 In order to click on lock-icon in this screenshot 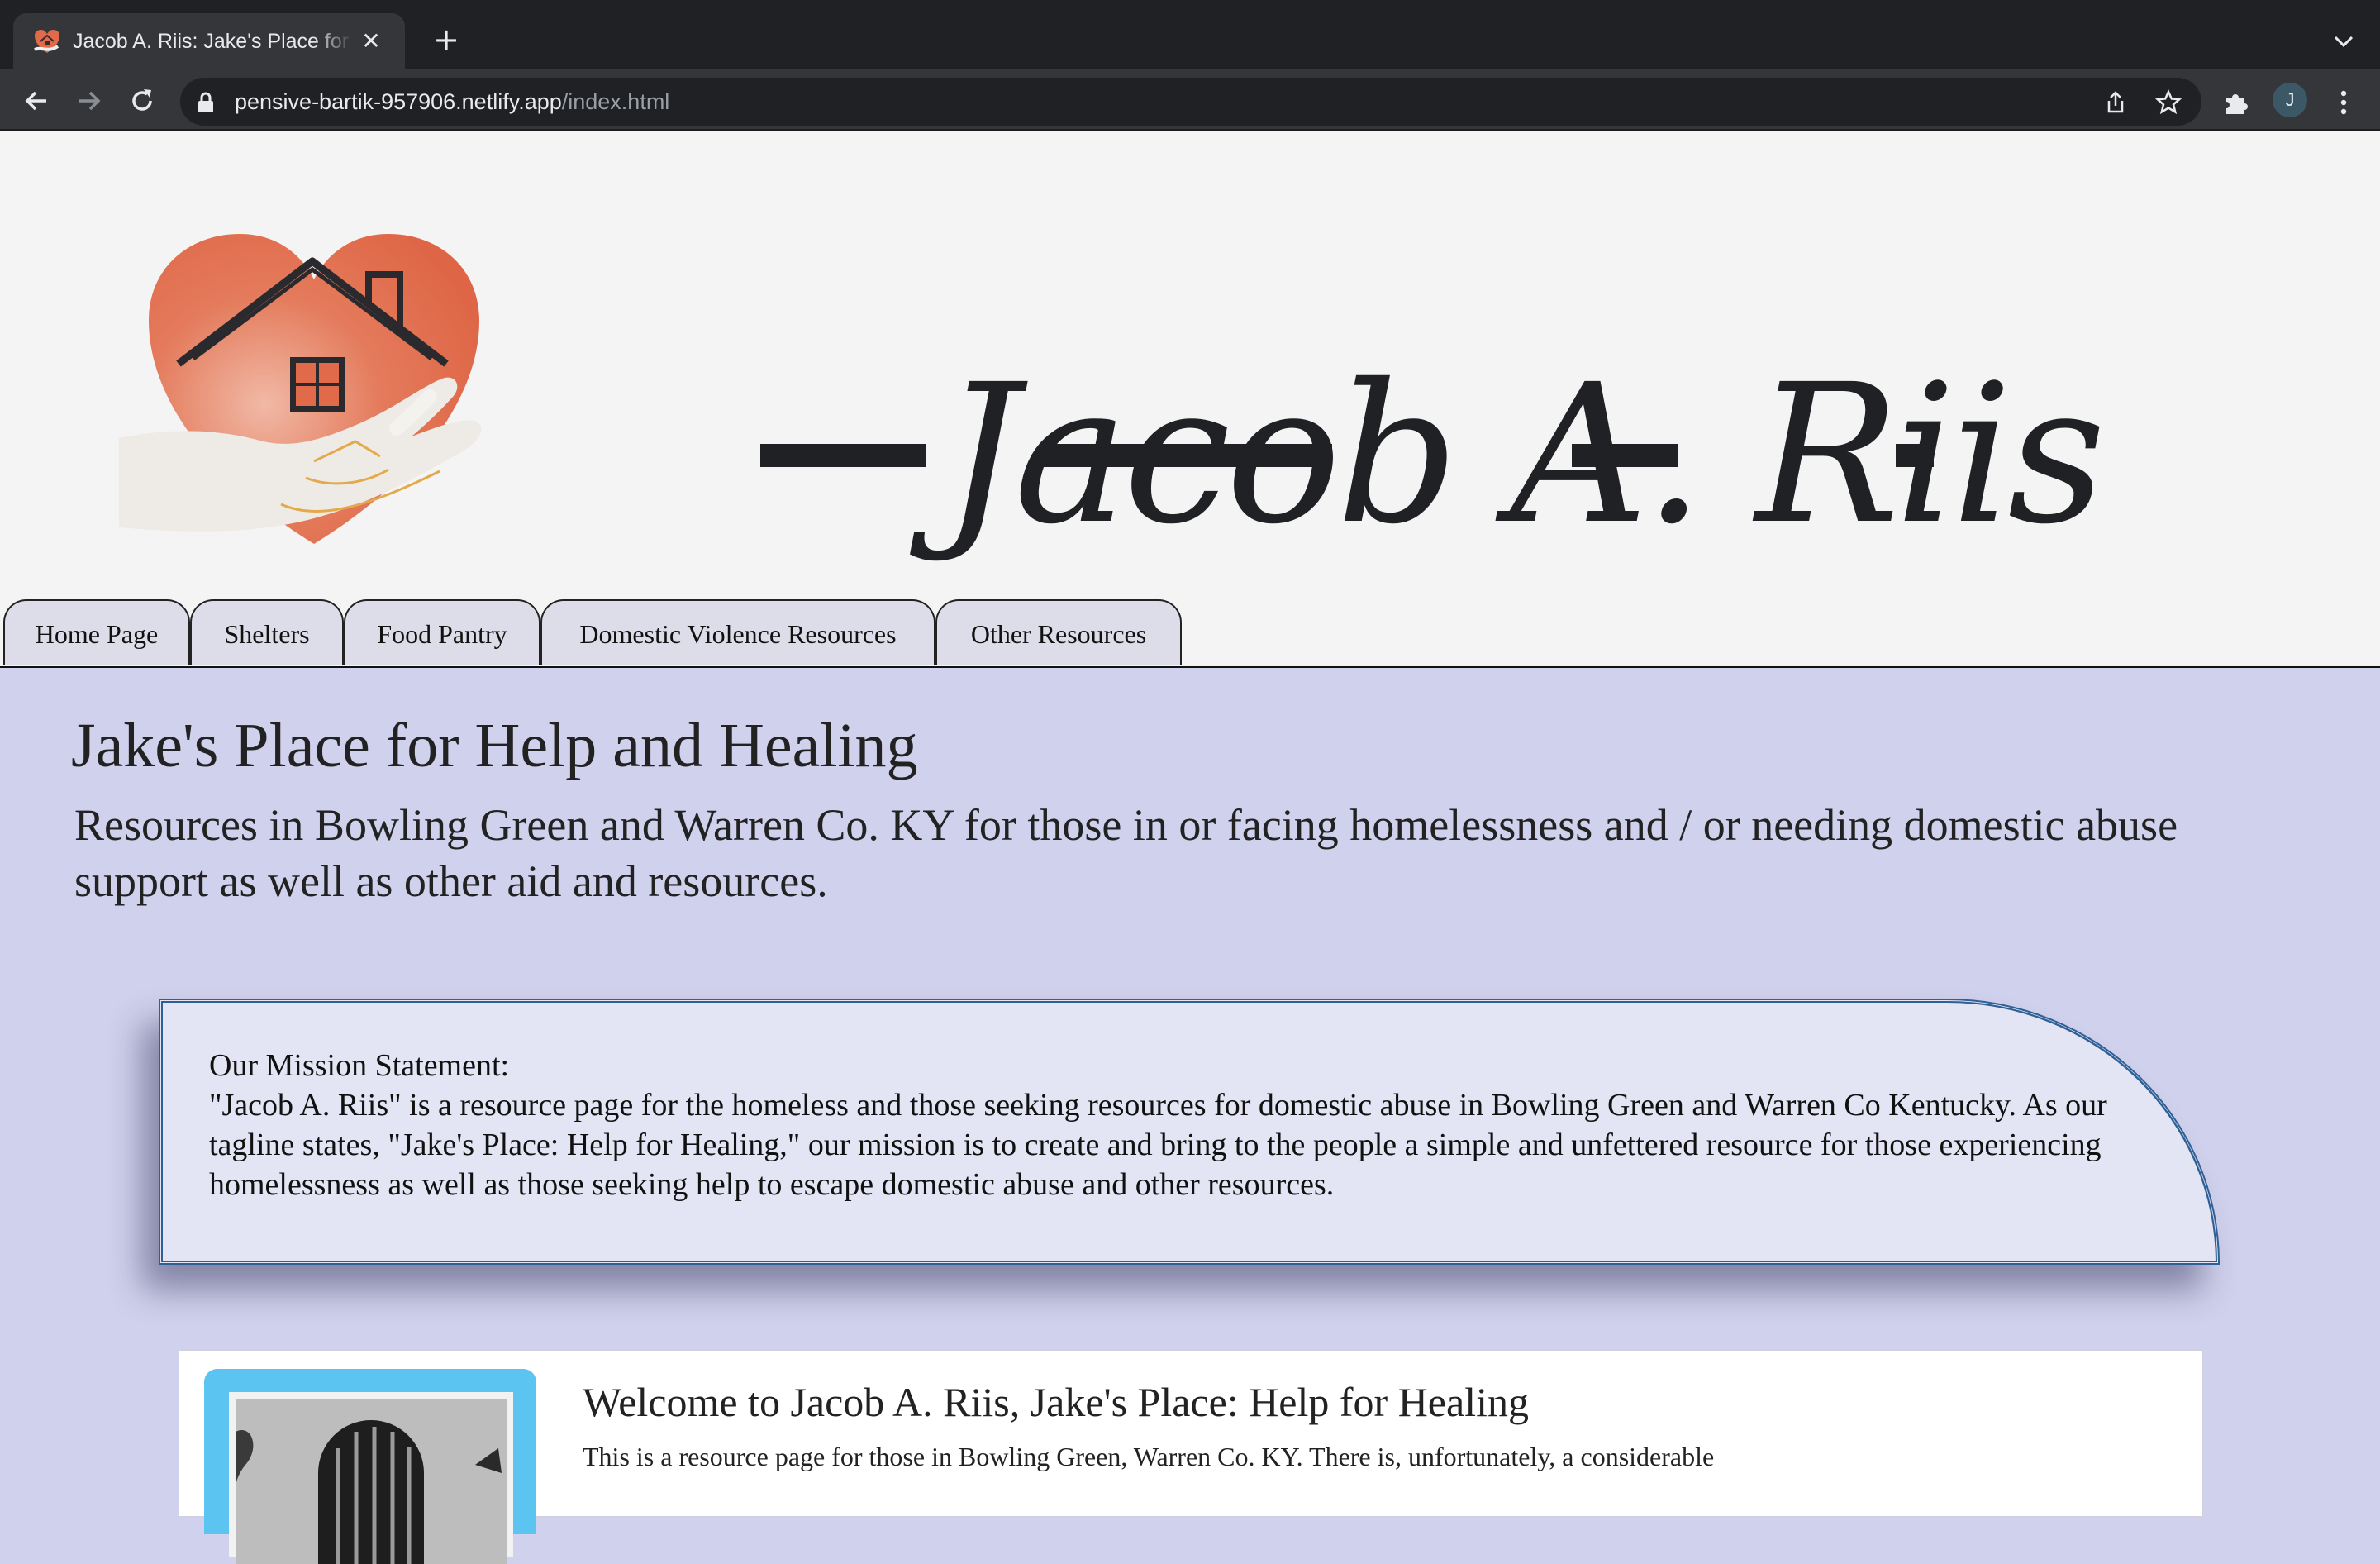, I will do `click(206, 103)`.